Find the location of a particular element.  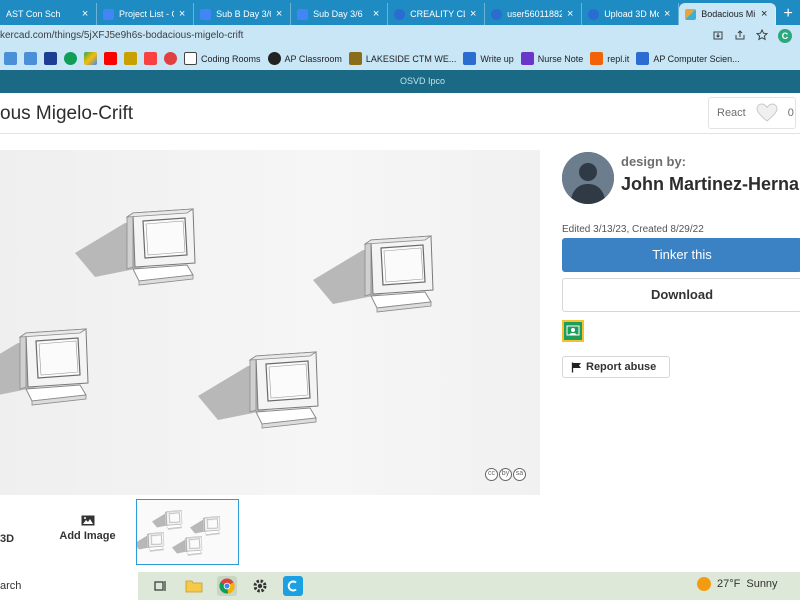

drive-icon is located at coordinates (90, 58).